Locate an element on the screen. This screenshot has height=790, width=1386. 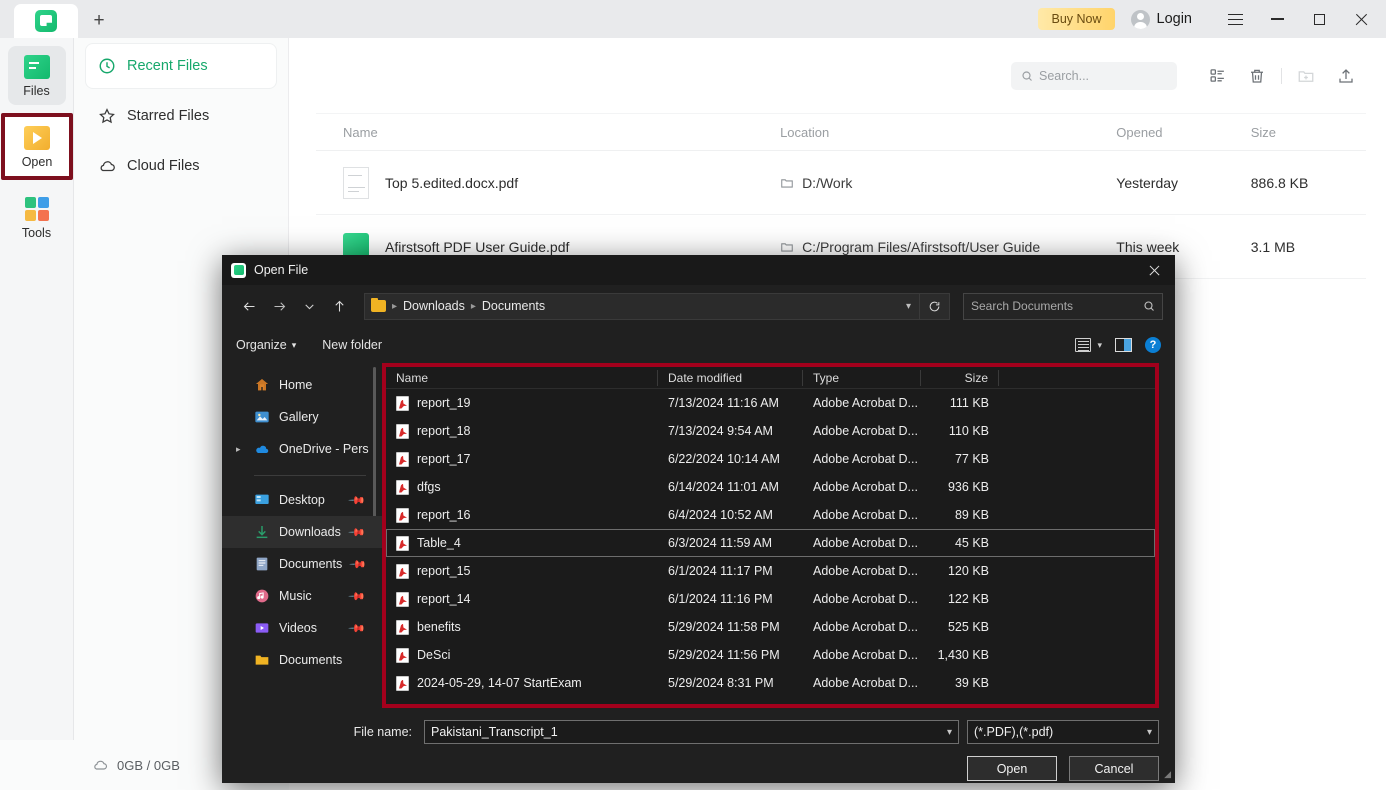
file-size: 77 KB is located at coordinates (971, 459).